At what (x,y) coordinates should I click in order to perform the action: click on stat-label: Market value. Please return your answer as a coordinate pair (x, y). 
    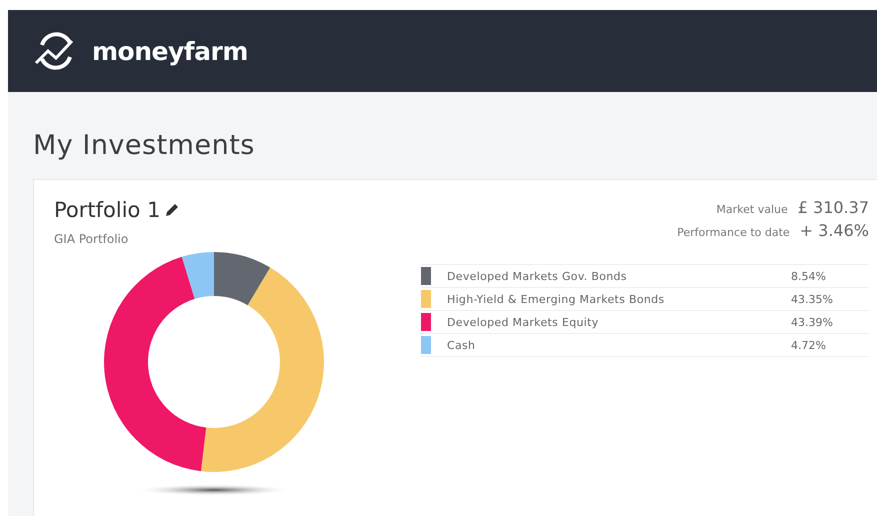
    Looking at the image, I should click on (752, 209).